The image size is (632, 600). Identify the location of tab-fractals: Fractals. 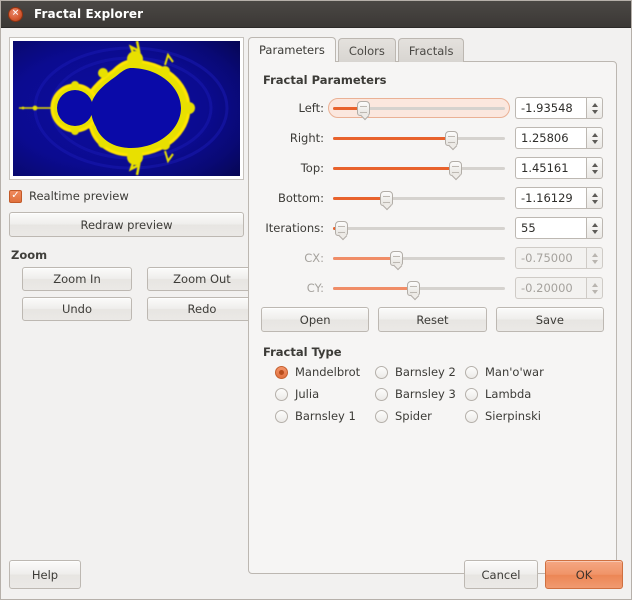
(431, 50).